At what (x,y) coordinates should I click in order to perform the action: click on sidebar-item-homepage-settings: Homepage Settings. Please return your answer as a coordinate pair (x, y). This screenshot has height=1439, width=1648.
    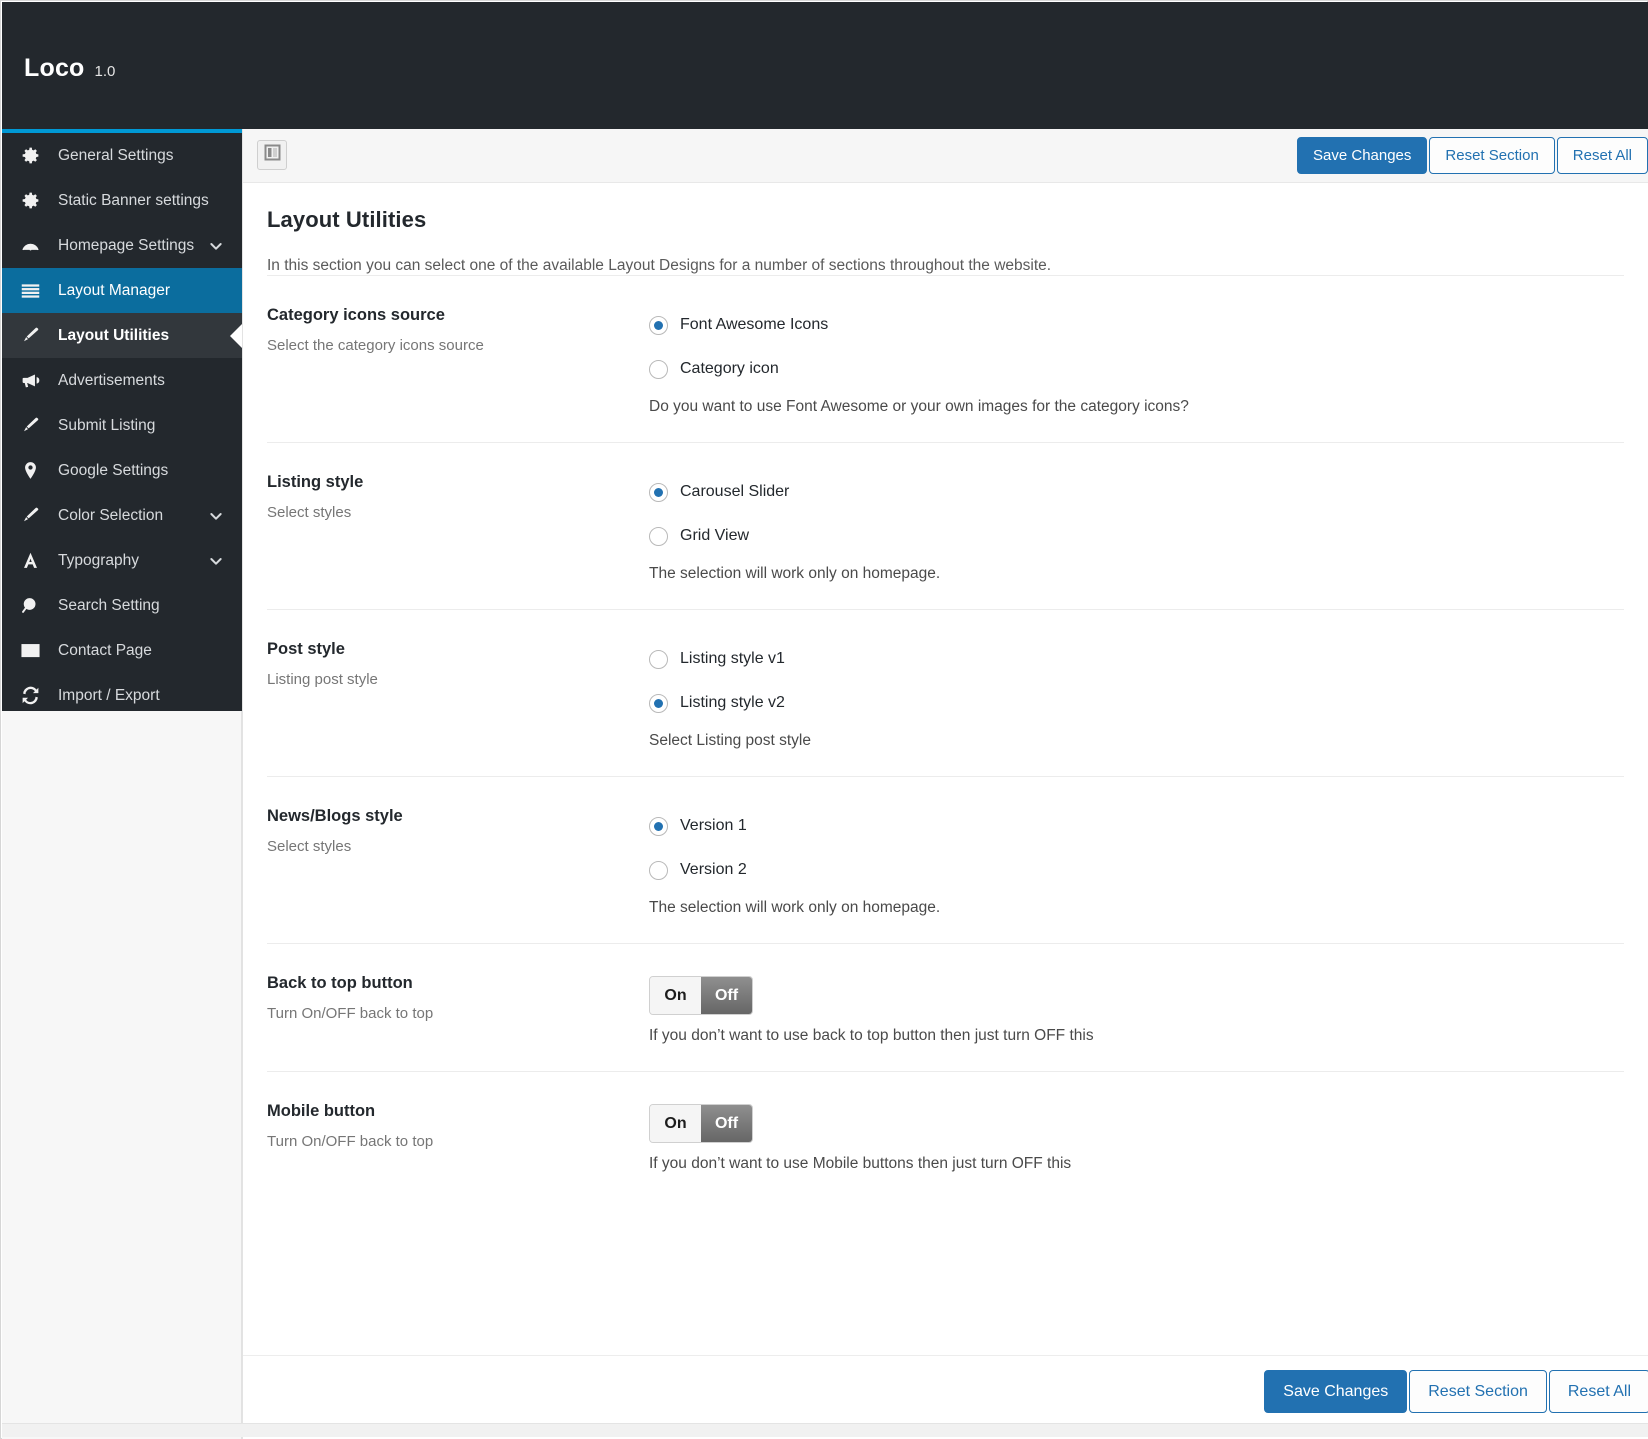
    Looking at the image, I should click on (122, 245).